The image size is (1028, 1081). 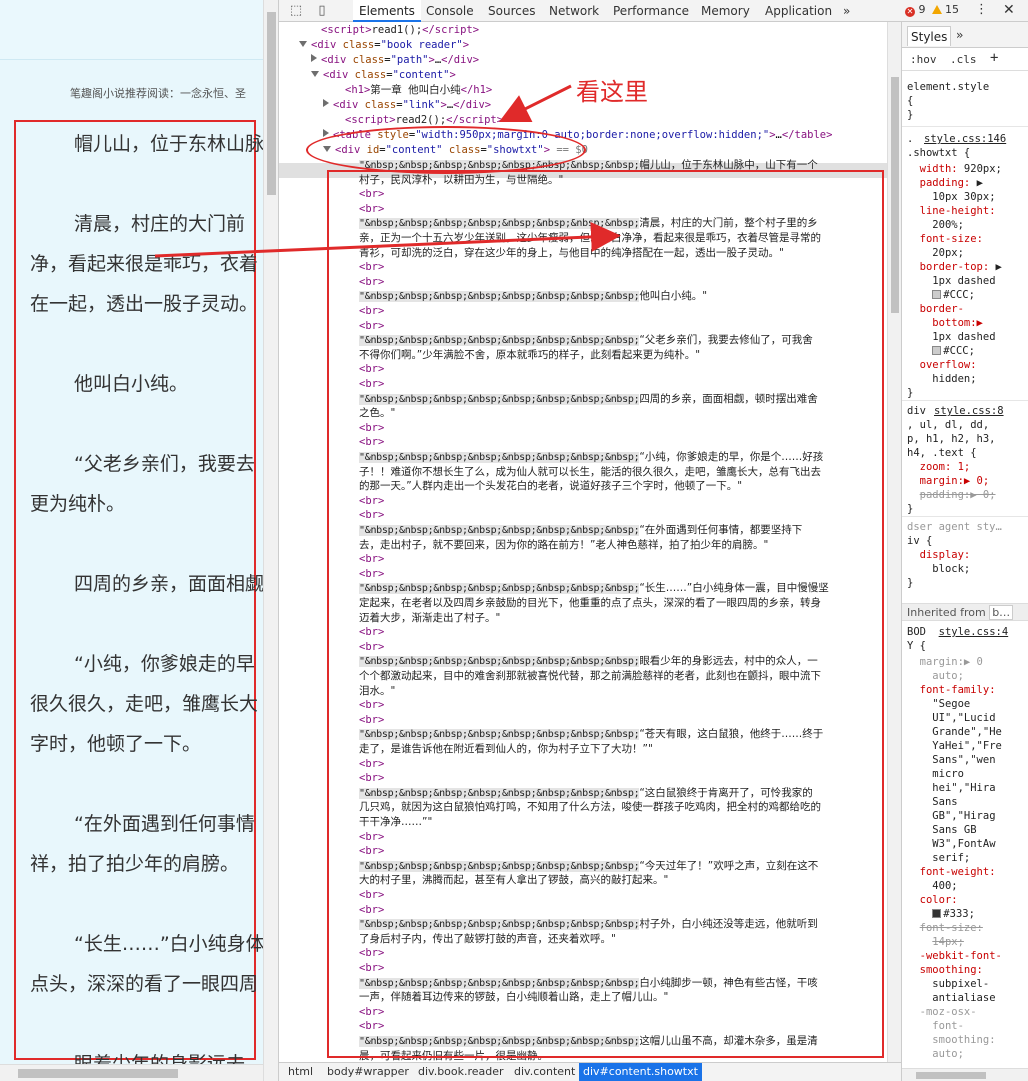 What do you see at coordinates (959, 914) in the screenshot?
I see `css-value: #333;` at bounding box center [959, 914].